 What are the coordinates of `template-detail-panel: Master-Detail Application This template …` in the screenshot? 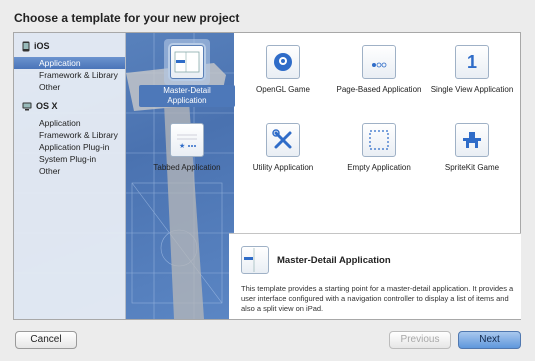 It's located at (375, 276).